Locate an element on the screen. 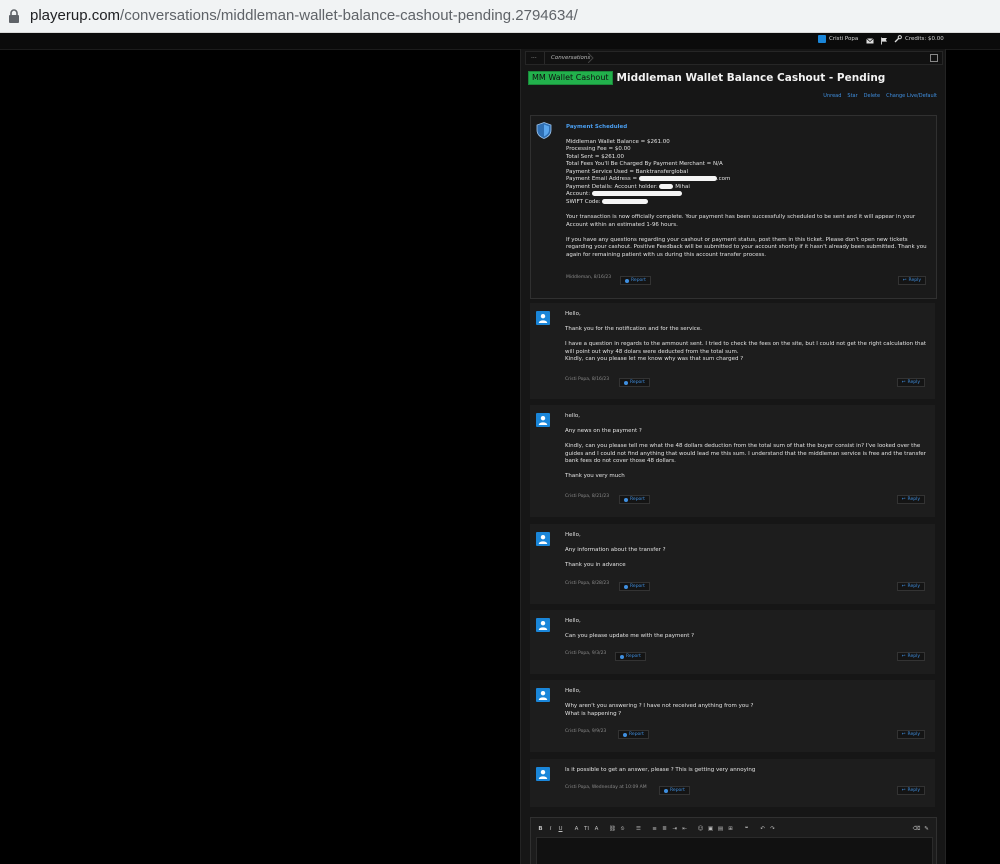 The height and width of the screenshot is (864, 1000). change-live-default-link: Change Live/Default is located at coordinates (911, 96).